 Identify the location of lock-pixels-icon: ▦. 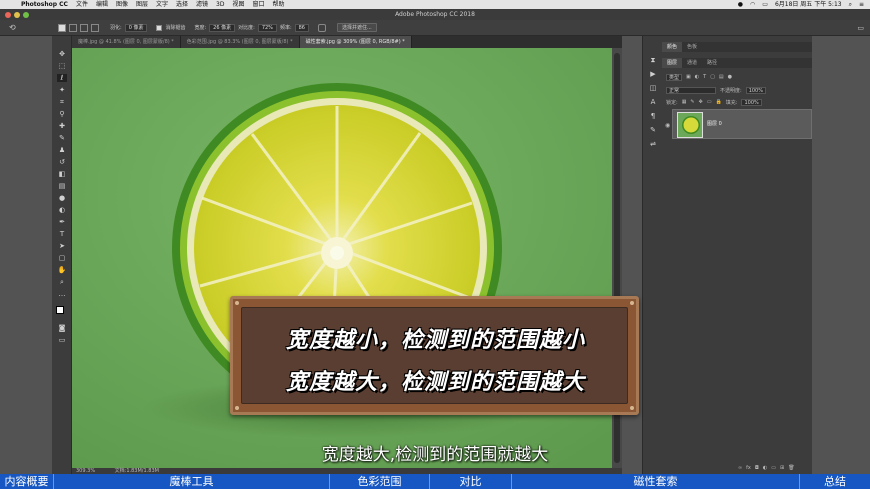
(684, 102).